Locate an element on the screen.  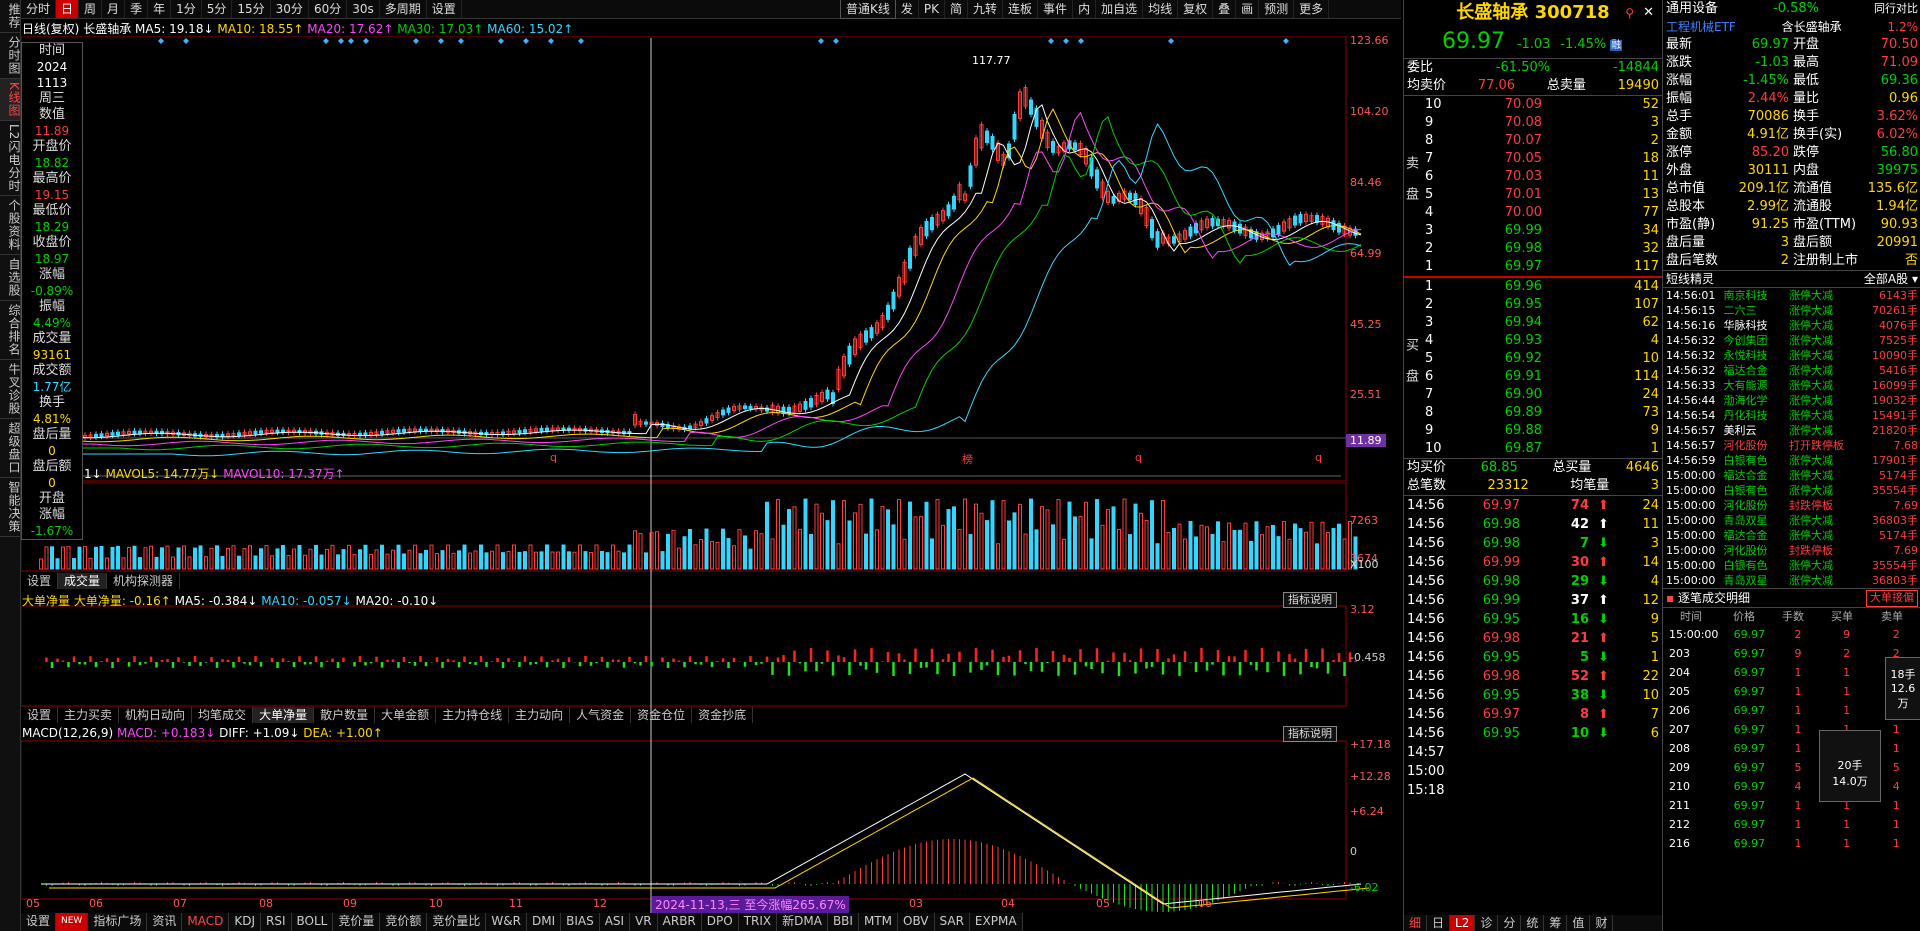
sell-level: 9 70.08 3 is located at coordinates (1542, 123).